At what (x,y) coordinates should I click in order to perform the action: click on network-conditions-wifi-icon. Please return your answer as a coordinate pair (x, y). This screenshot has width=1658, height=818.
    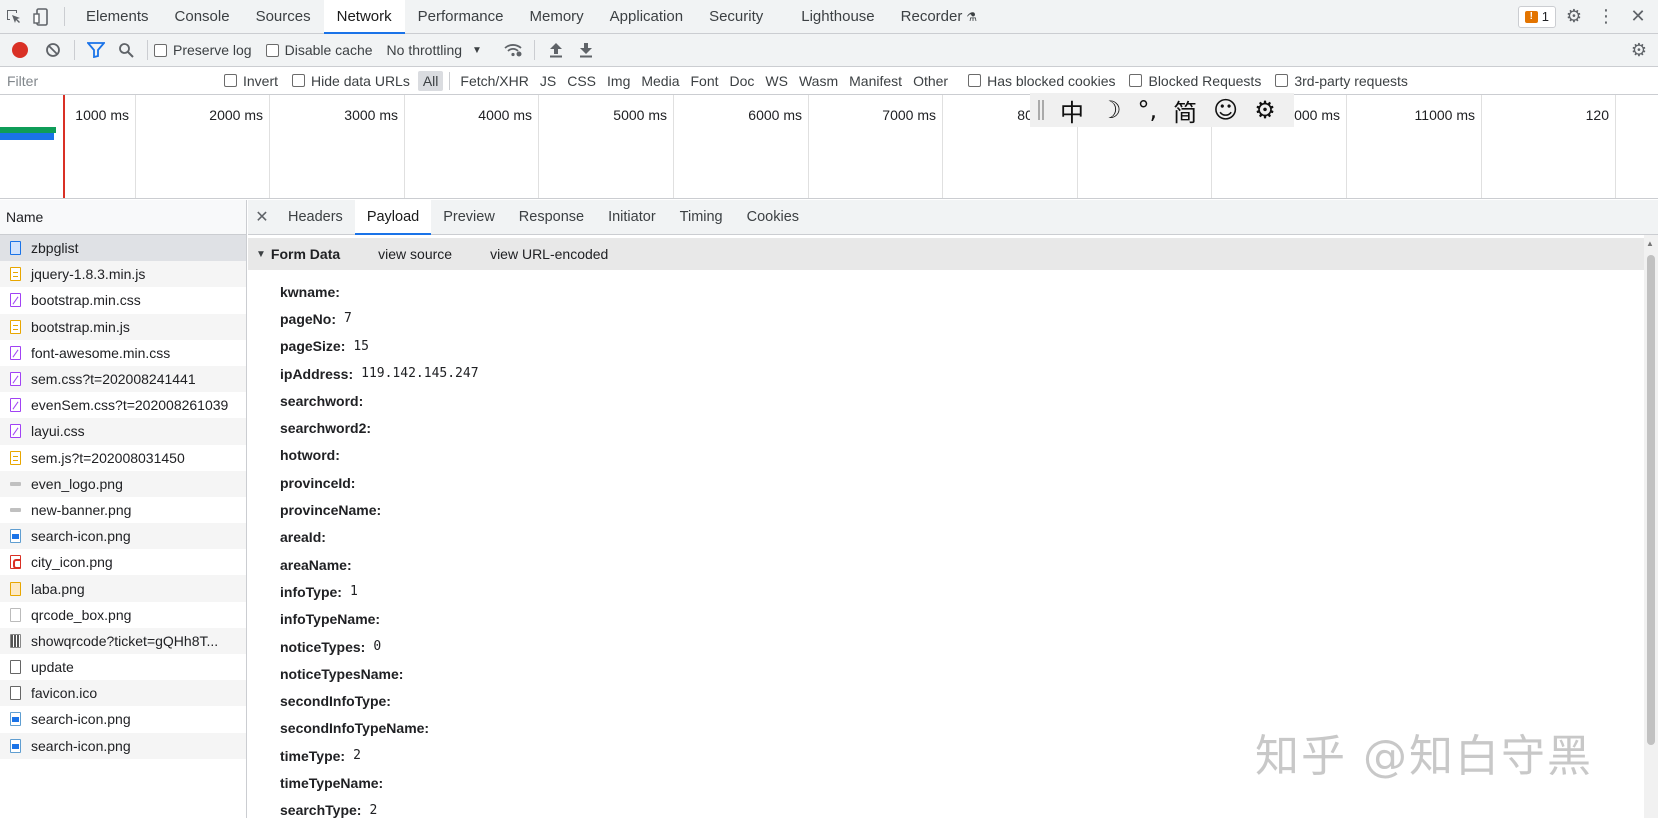
    Looking at the image, I should click on (513, 50).